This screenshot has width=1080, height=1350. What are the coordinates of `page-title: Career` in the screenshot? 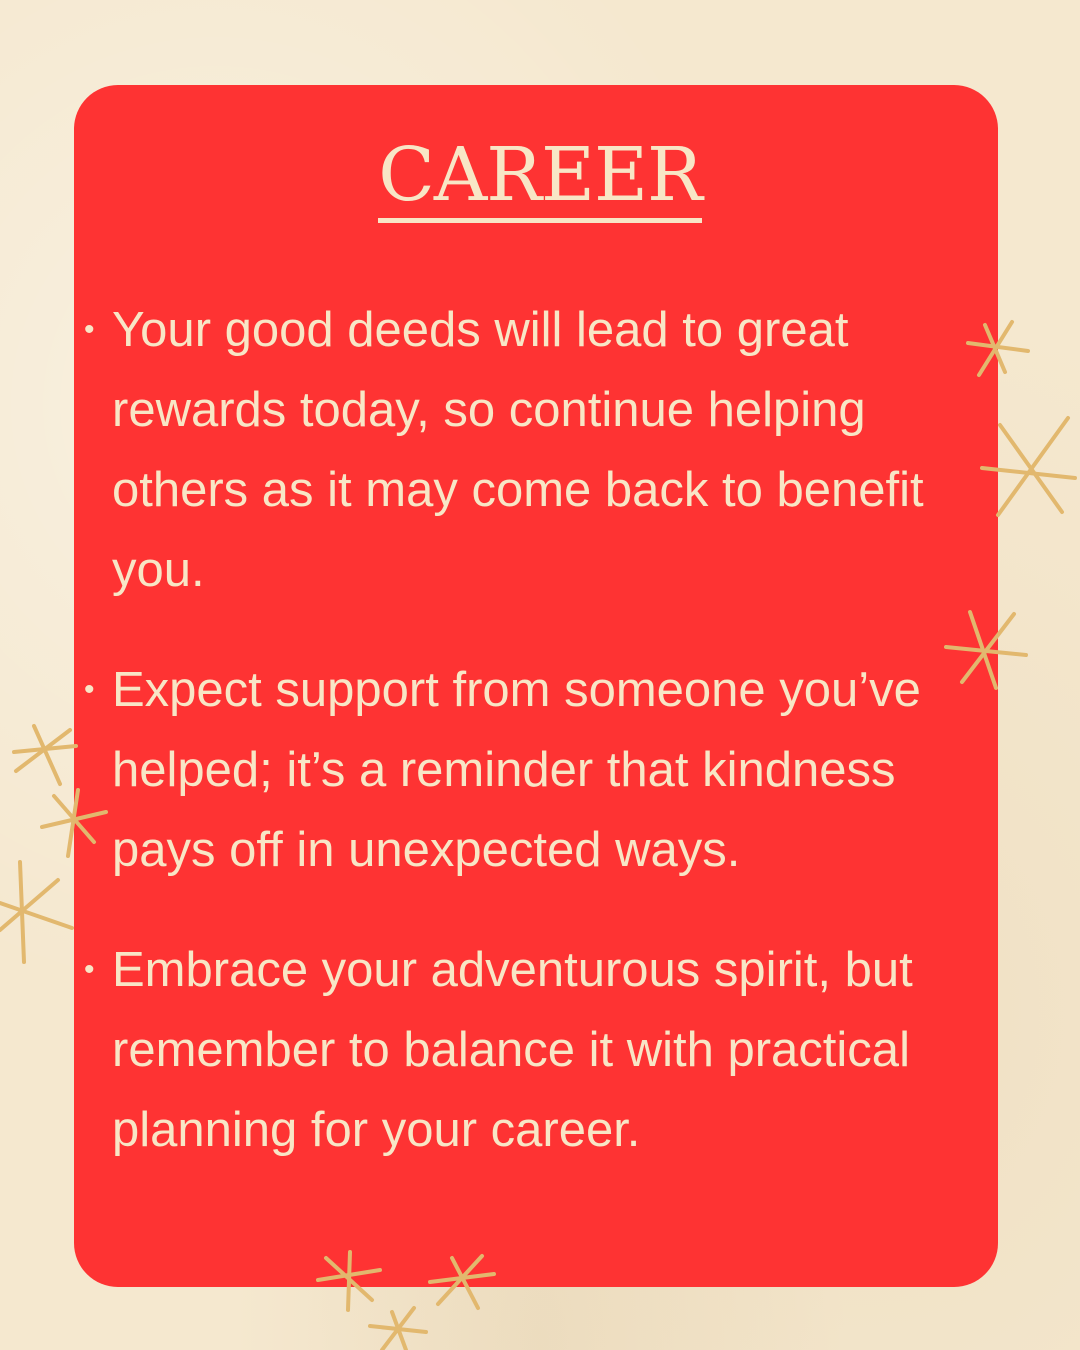 It's located at (540, 180).